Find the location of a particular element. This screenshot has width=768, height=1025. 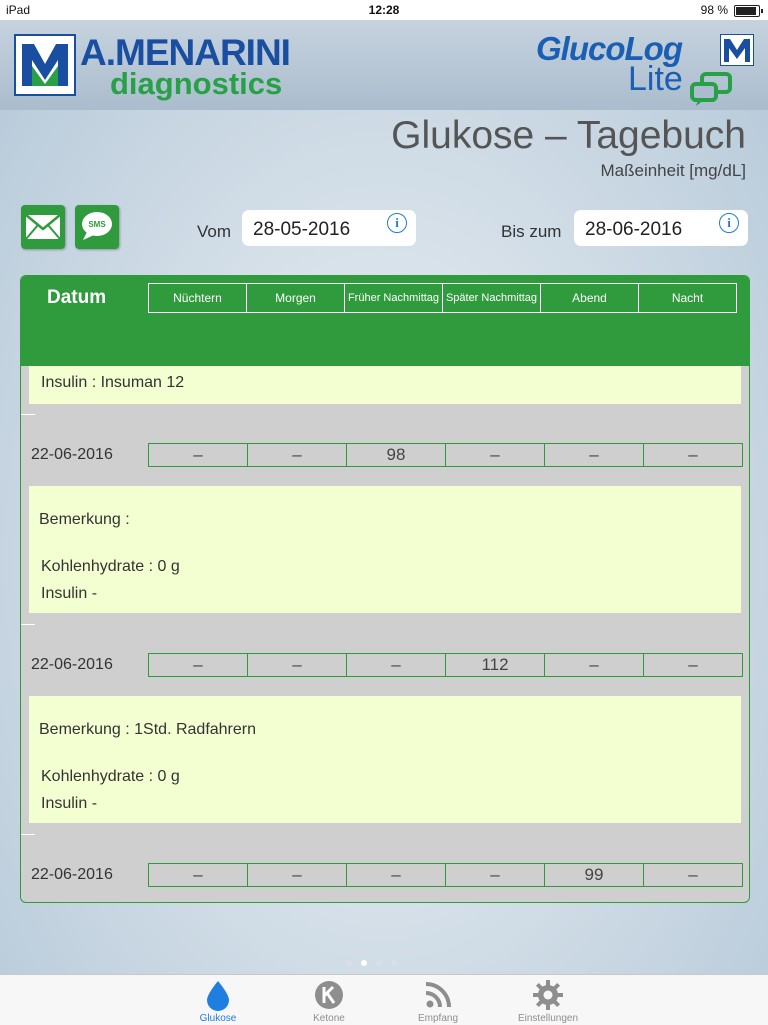

menarini-logo-icon is located at coordinates (45, 65).